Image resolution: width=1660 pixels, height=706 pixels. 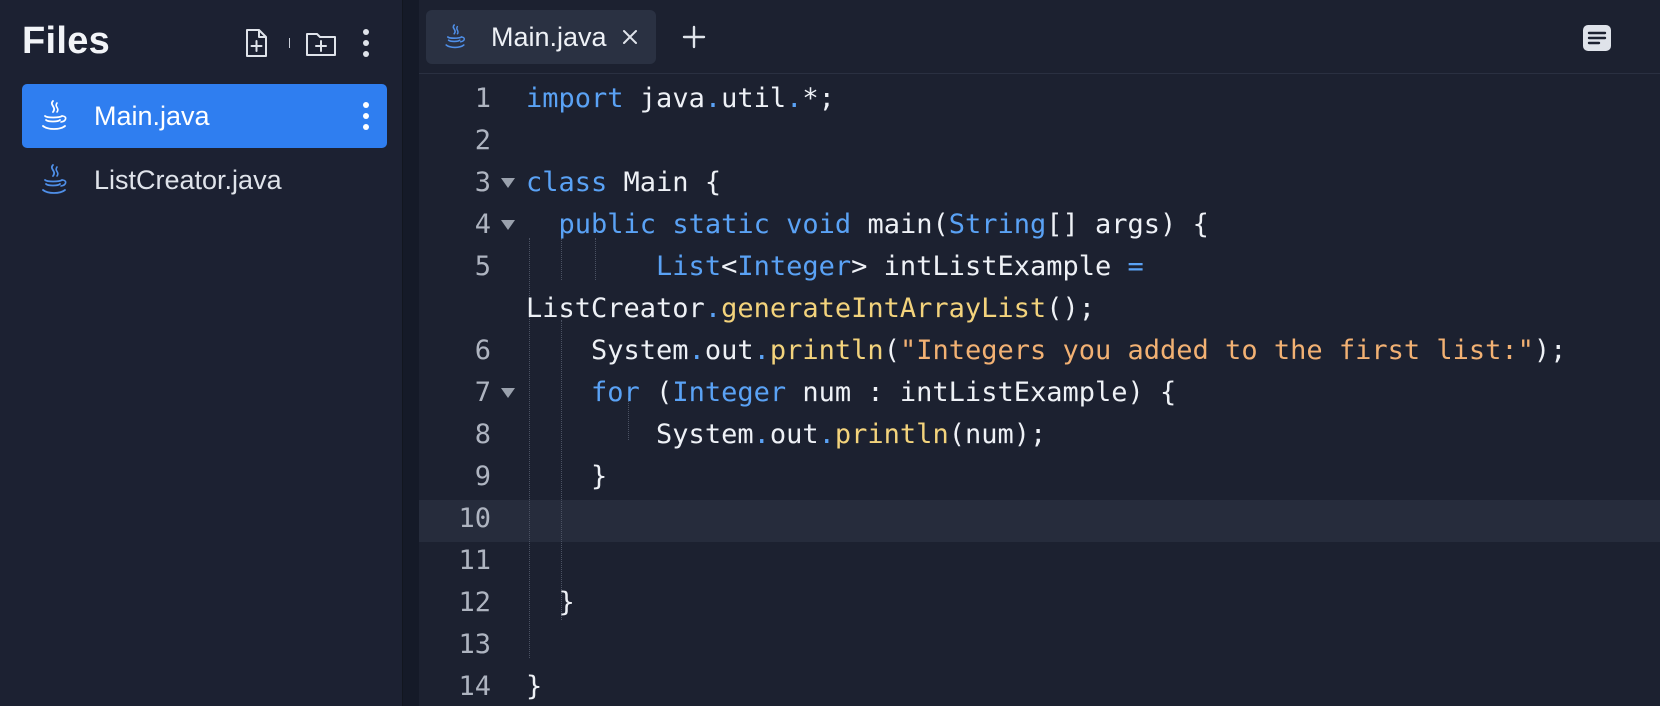 I want to click on outline-button, so click(x=1597, y=38).